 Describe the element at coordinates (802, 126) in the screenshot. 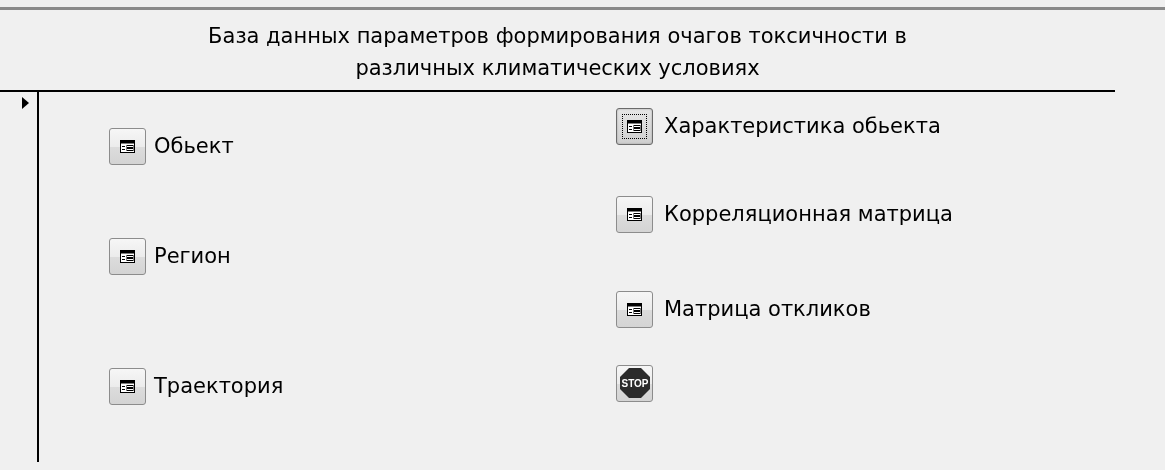

I see `button-label: Характеристика обьекта` at that location.